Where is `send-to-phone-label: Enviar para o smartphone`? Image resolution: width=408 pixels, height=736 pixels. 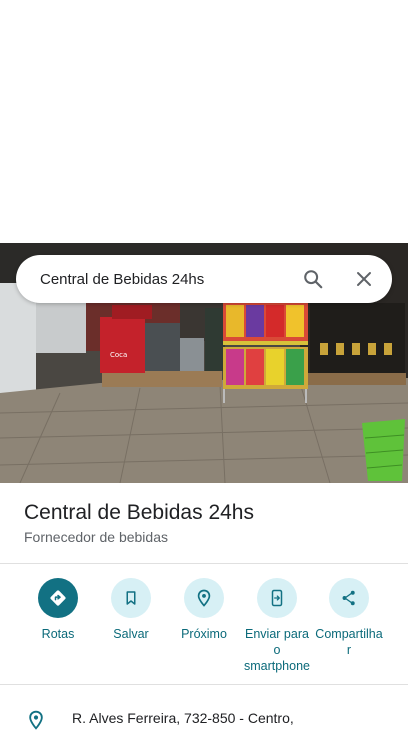 send-to-phone-label: Enviar para o smartphone is located at coordinates (277, 650).